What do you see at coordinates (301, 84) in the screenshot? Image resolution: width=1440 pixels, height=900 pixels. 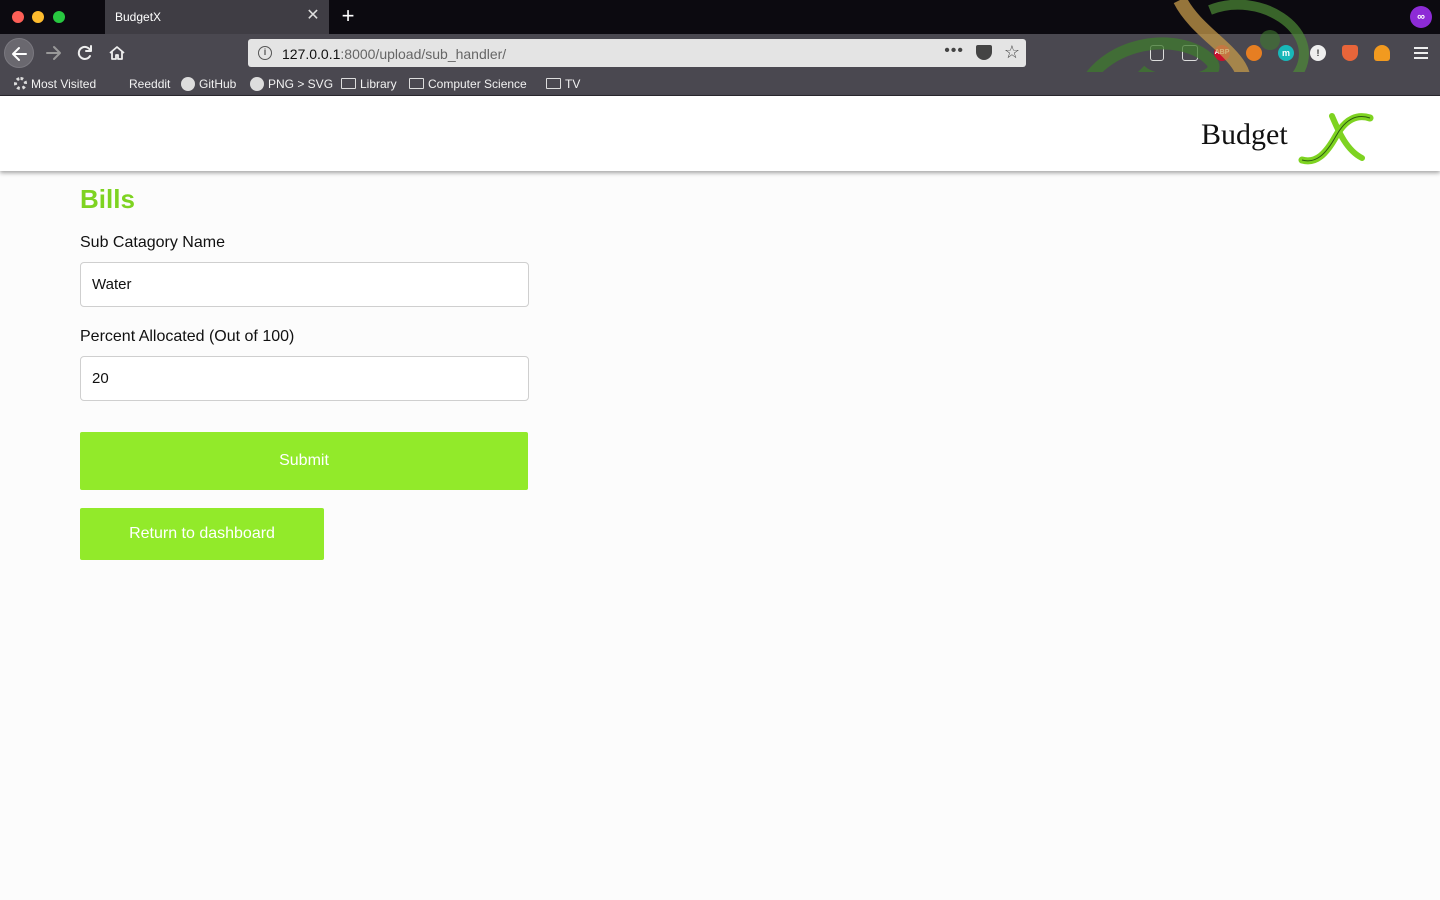 I see `bookmark-label: PNG > SVG` at bounding box center [301, 84].